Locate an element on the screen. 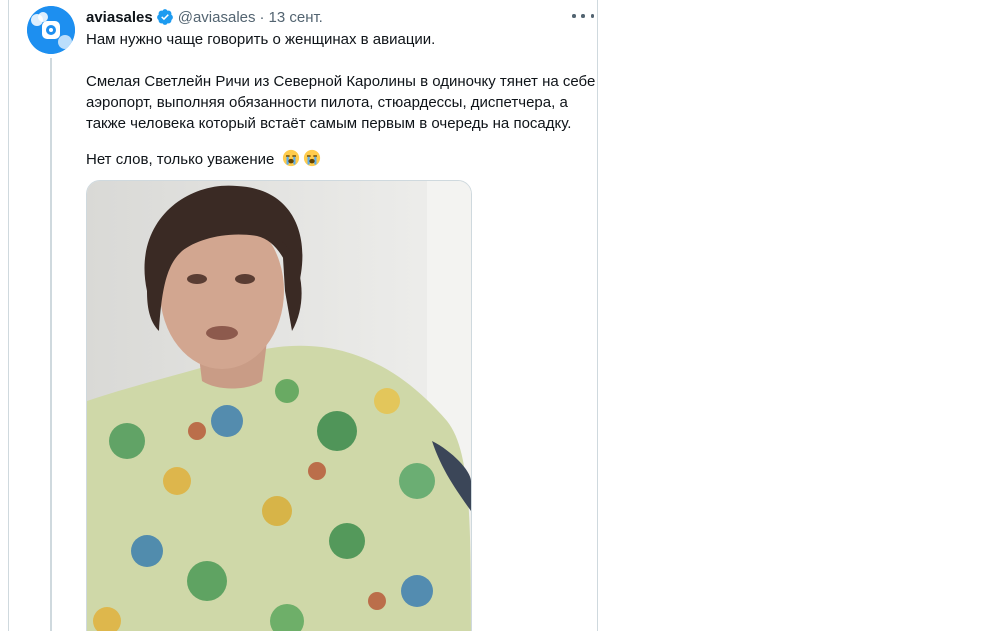 Image resolution: width=1000 pixels, height=631 pixels. aviasales-logo-icon is located at coordinates (51, 30).